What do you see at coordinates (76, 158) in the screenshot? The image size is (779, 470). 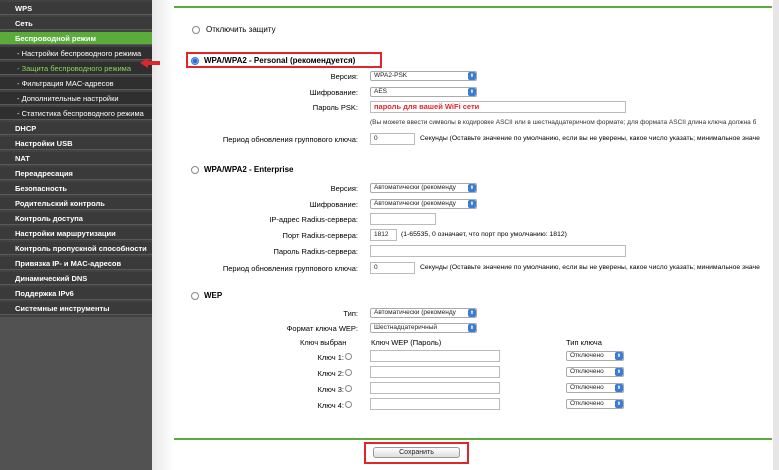 I see `sidebar-item-nat: NAT` at bounding box center [76, 158].